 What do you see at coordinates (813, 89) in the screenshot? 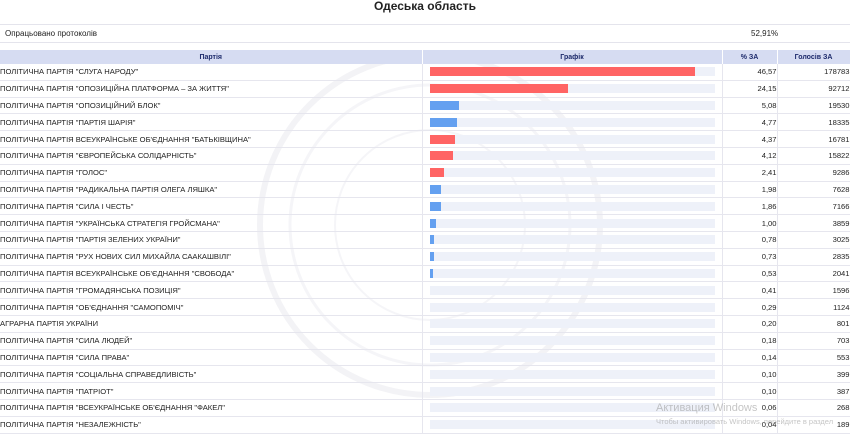
I see `votes-cell: 92712` at bounding box center [813, 89].